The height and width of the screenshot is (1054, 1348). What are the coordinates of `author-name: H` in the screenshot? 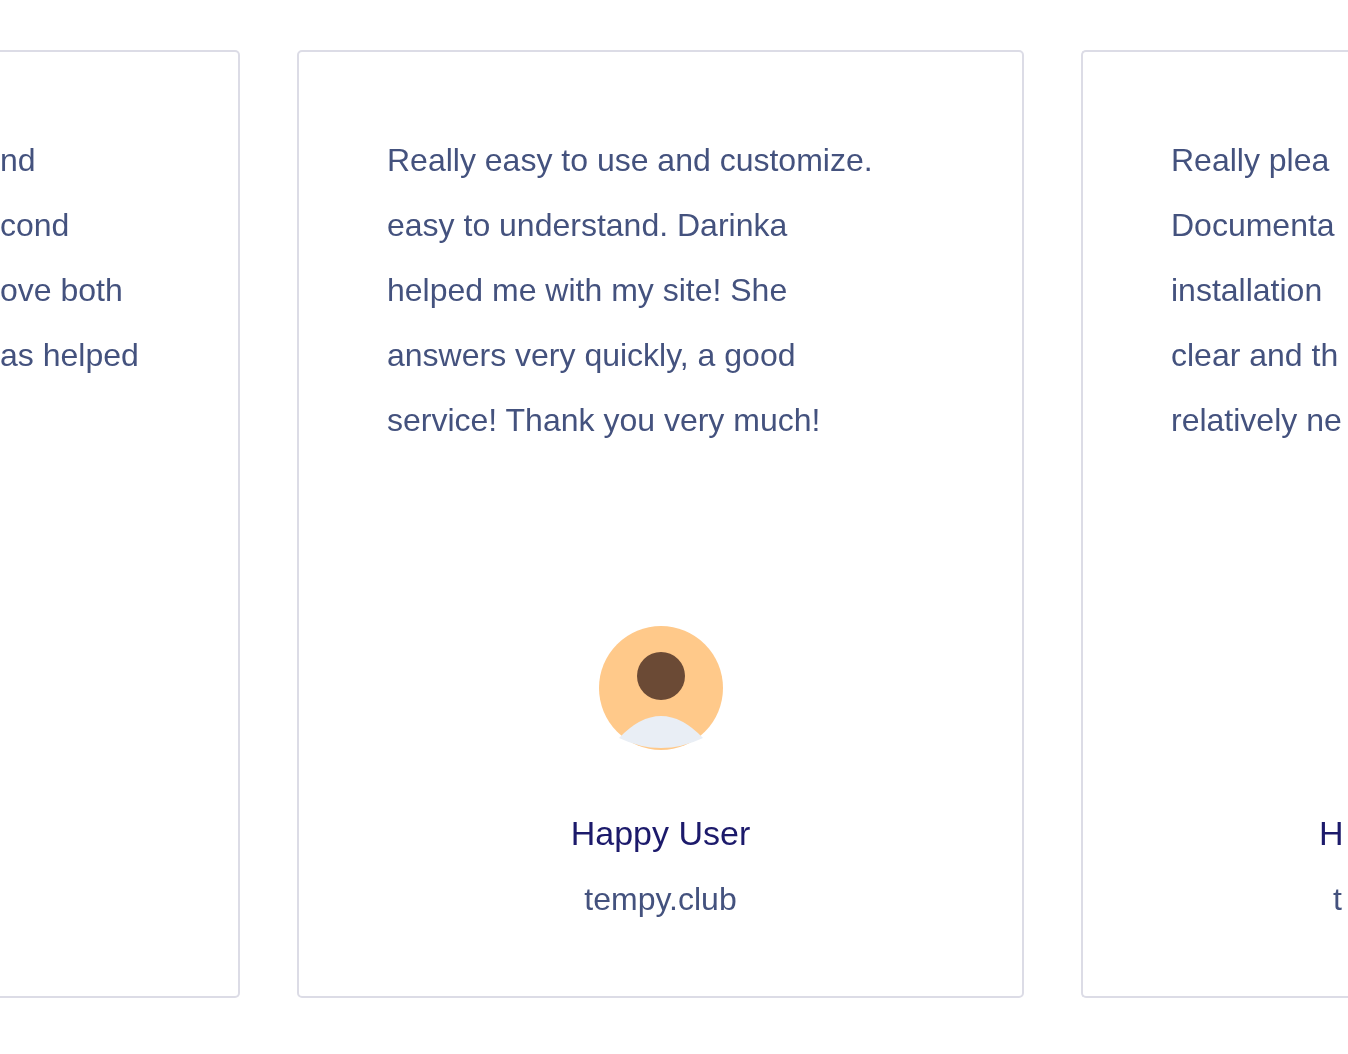 It's located at (1331, 833).